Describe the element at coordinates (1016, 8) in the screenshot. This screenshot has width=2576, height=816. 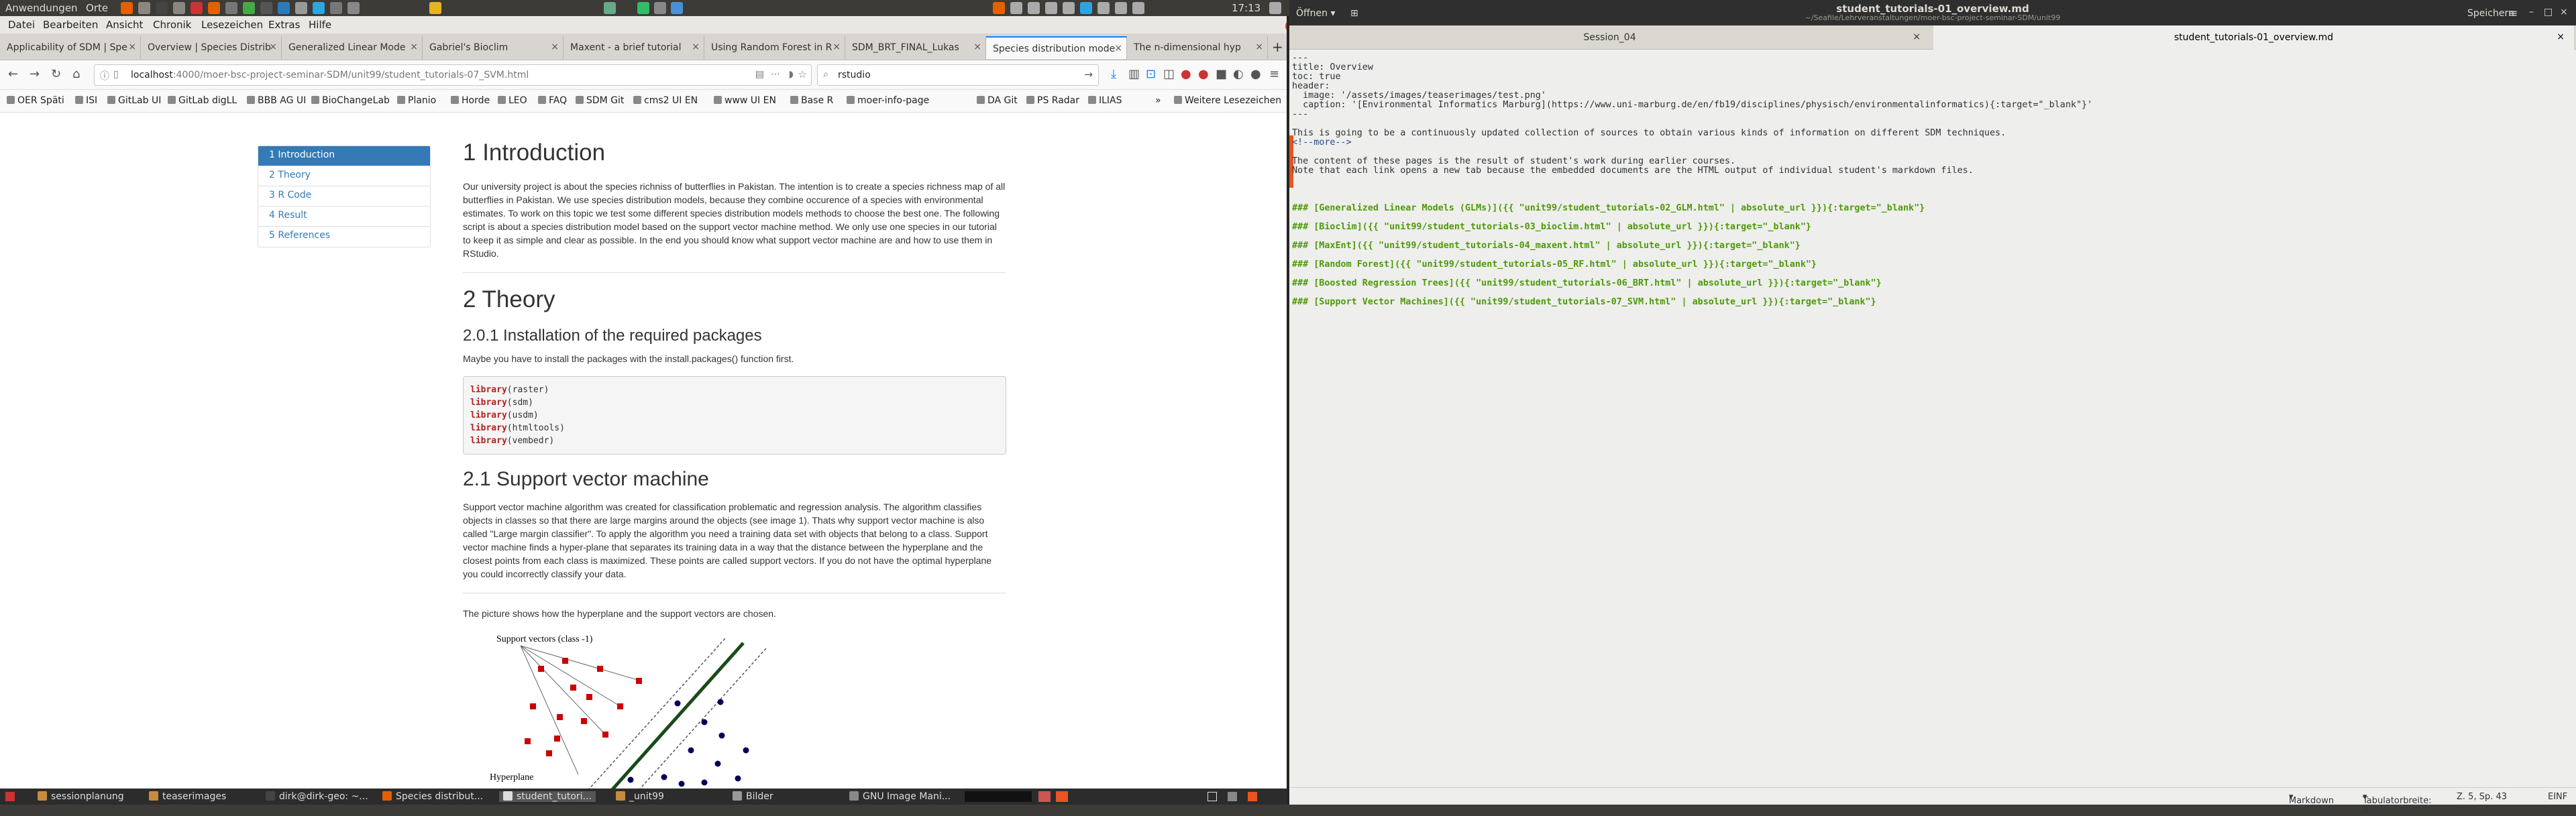
I see `gear-icon` at that location.